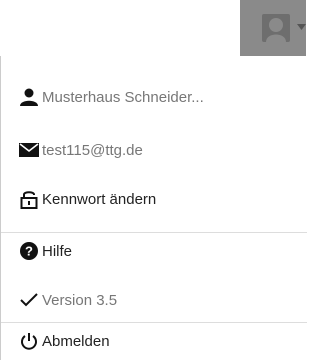  What do you see at coordinates (29, 150) in the screenshot?
I see `envelope-icon` at bounding box center [29, 150].